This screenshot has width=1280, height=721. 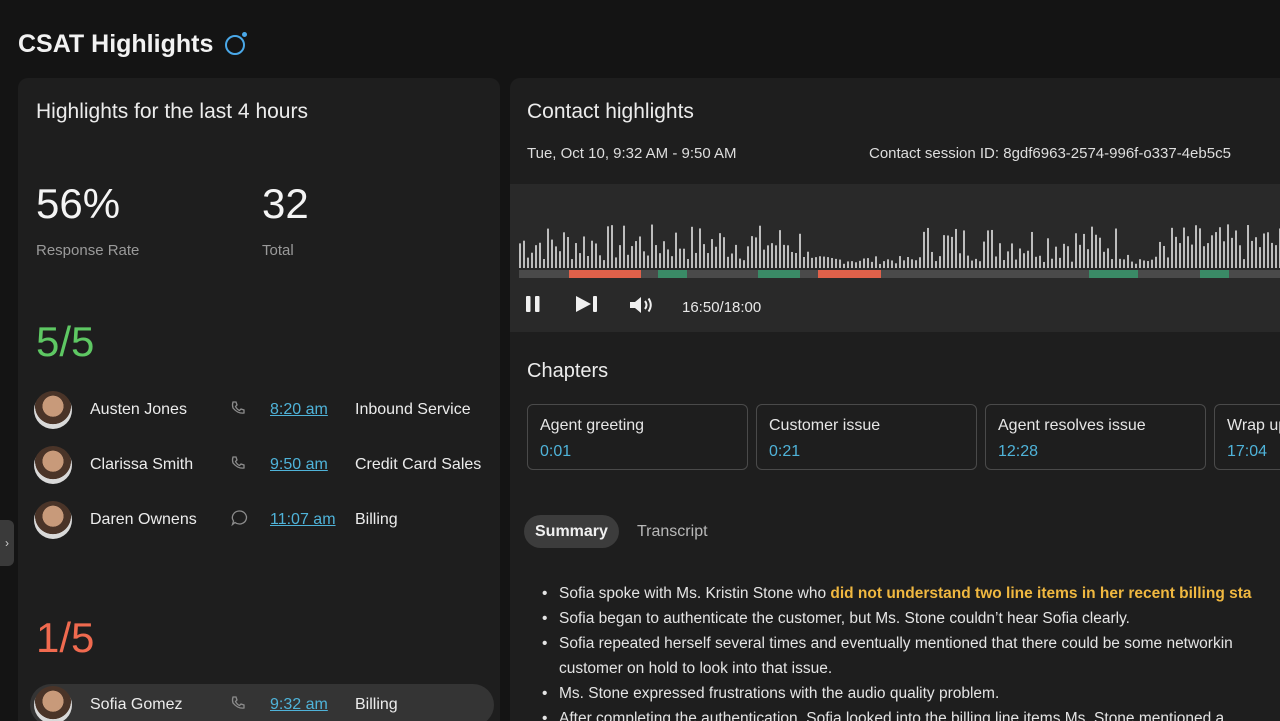 I want to click on audio-player: 16:50/18:00, so click(x=895, y=258).